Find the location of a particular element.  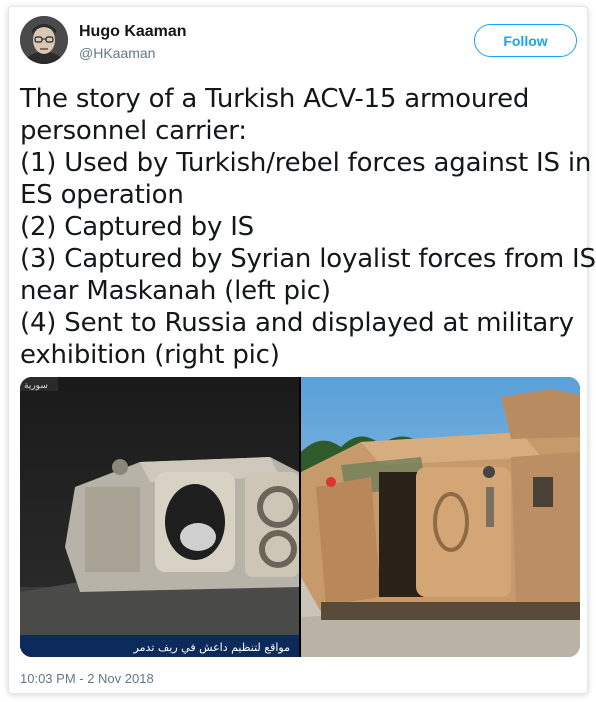

tweet-text-line: personnel carrier: is located at coordinates (133, 131).